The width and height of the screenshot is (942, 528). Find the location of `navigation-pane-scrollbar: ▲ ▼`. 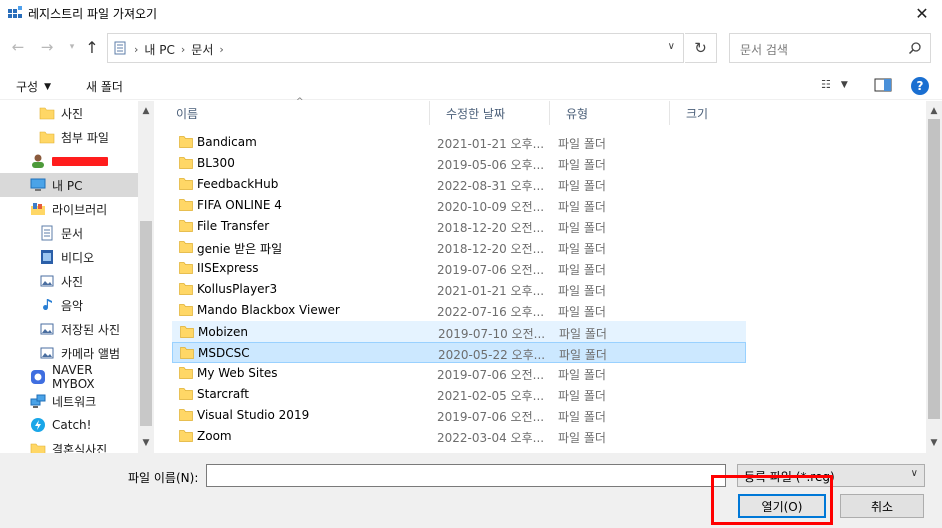

navigation-pane-scrollbar: ▲ ▼ is located at coordinates (146, 277).